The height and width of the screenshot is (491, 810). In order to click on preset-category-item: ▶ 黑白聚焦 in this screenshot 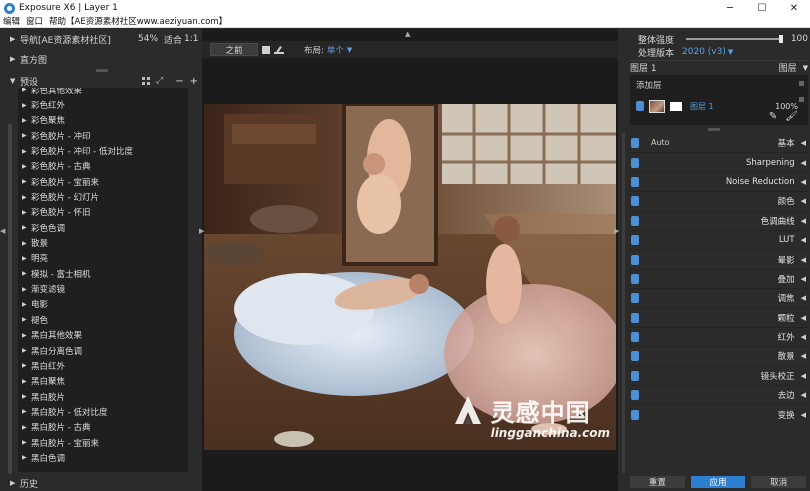, I will do `click(103, 381)`.